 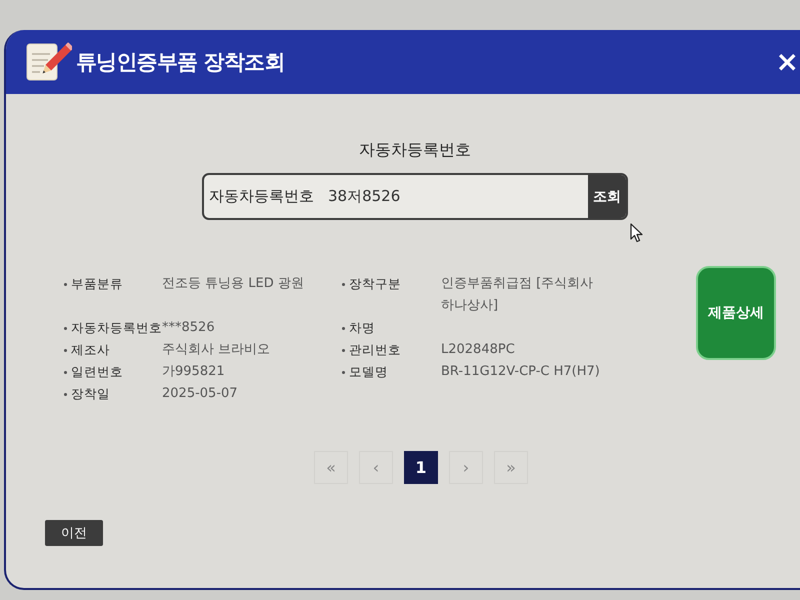 What do you see at coordinates (90, 350) in the screenshot?
I see `field-label: 제조사` at bounding box center [90, 350].